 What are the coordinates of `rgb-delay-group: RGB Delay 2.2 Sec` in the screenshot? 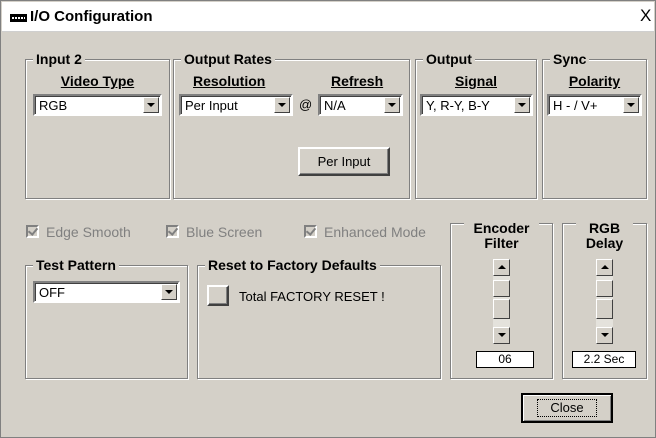 It's located at (604, 297).